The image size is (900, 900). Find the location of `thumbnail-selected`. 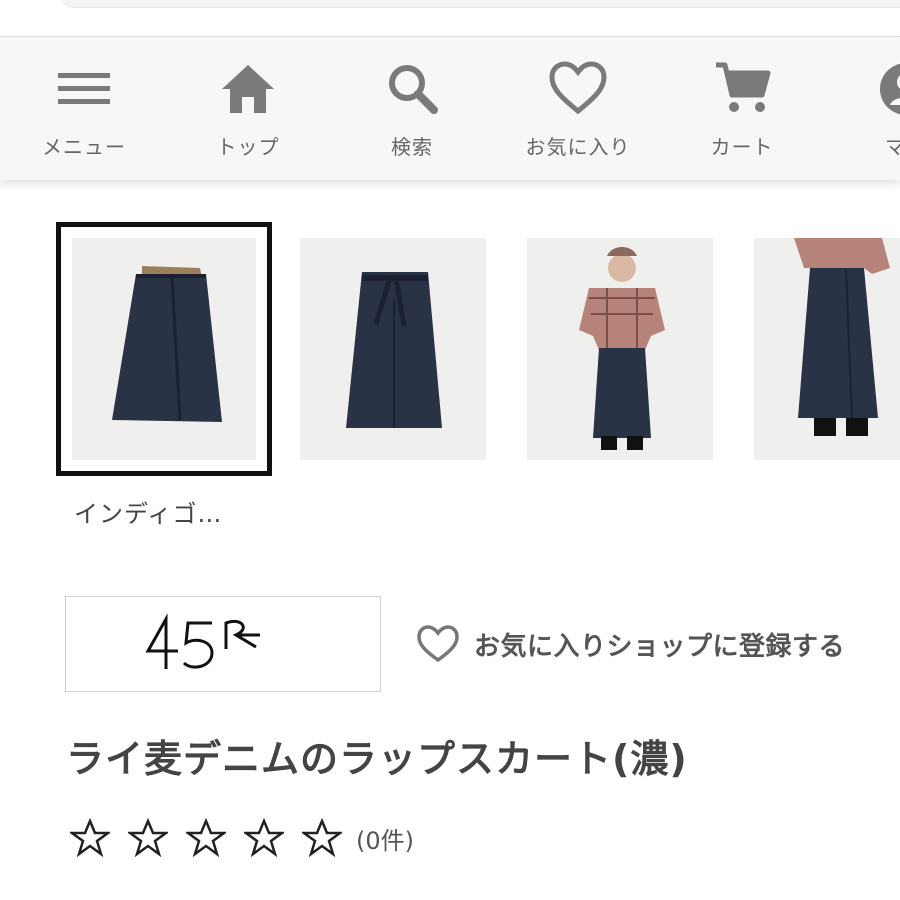

thumbnail-selected is located at coordinates (164, 349).